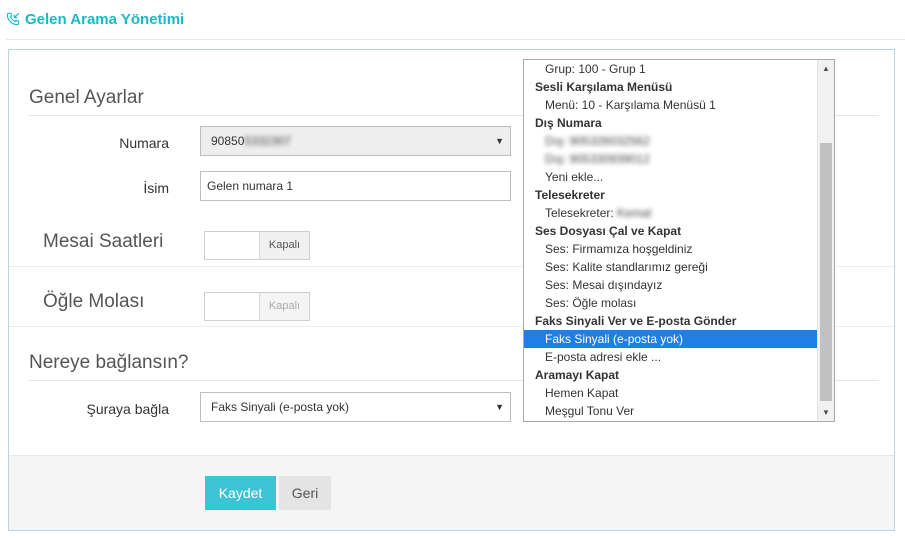 The image size is (905, 539). Describe the element at coordinates (280, 407) in the screenshot. I see `connect-value: Faks Sinyali (e-posta yok)` at that location.